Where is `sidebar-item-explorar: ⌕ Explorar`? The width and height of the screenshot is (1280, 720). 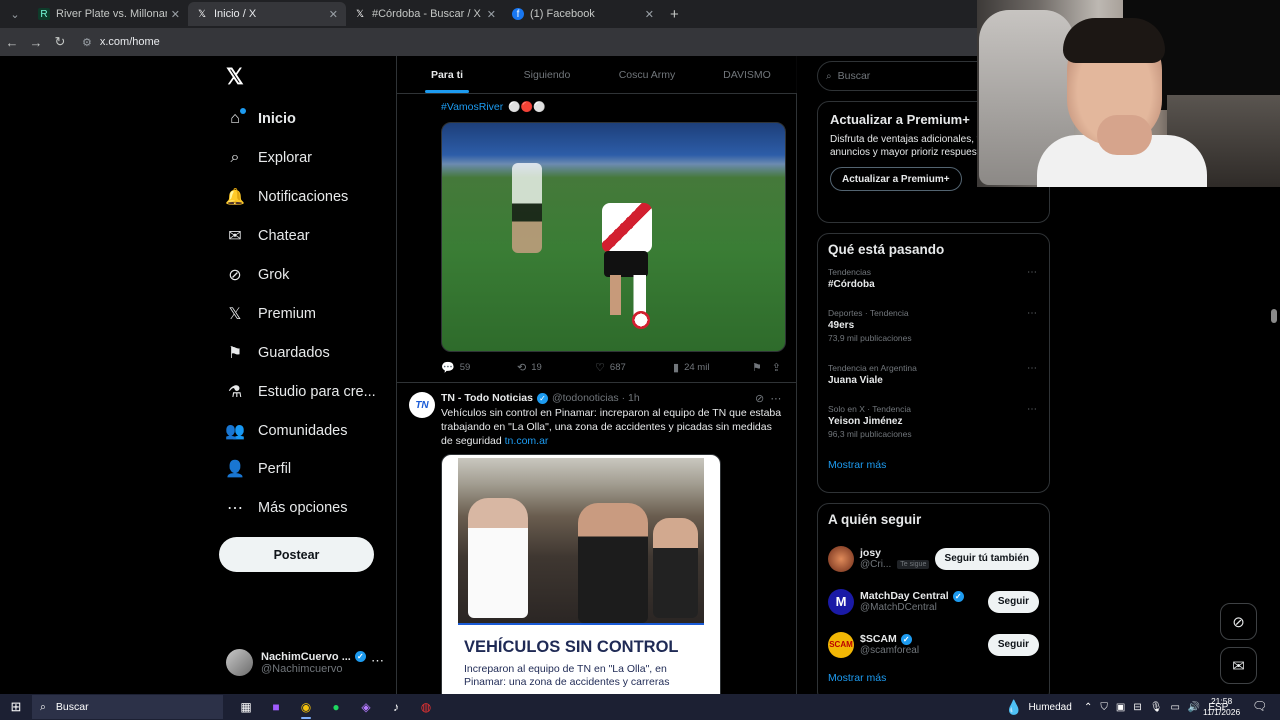 sidebar-item-explorar: ⌕ Explorar is located at coordinates (299, 158).